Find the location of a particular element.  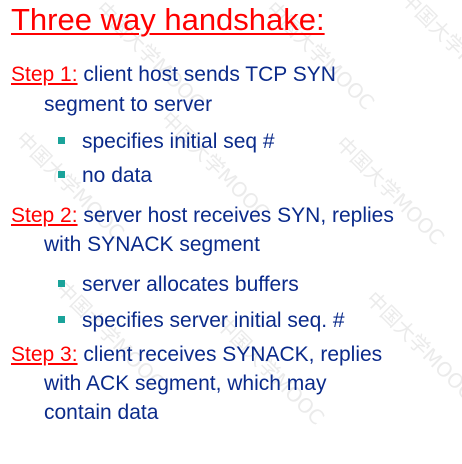

step-1-bullet-1: specifies initial seq # is located at coordinates (166, 142).